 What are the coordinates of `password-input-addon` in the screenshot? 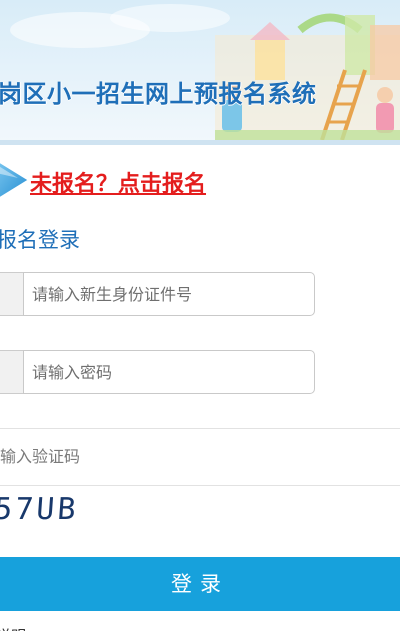 It's located at (12, 372).